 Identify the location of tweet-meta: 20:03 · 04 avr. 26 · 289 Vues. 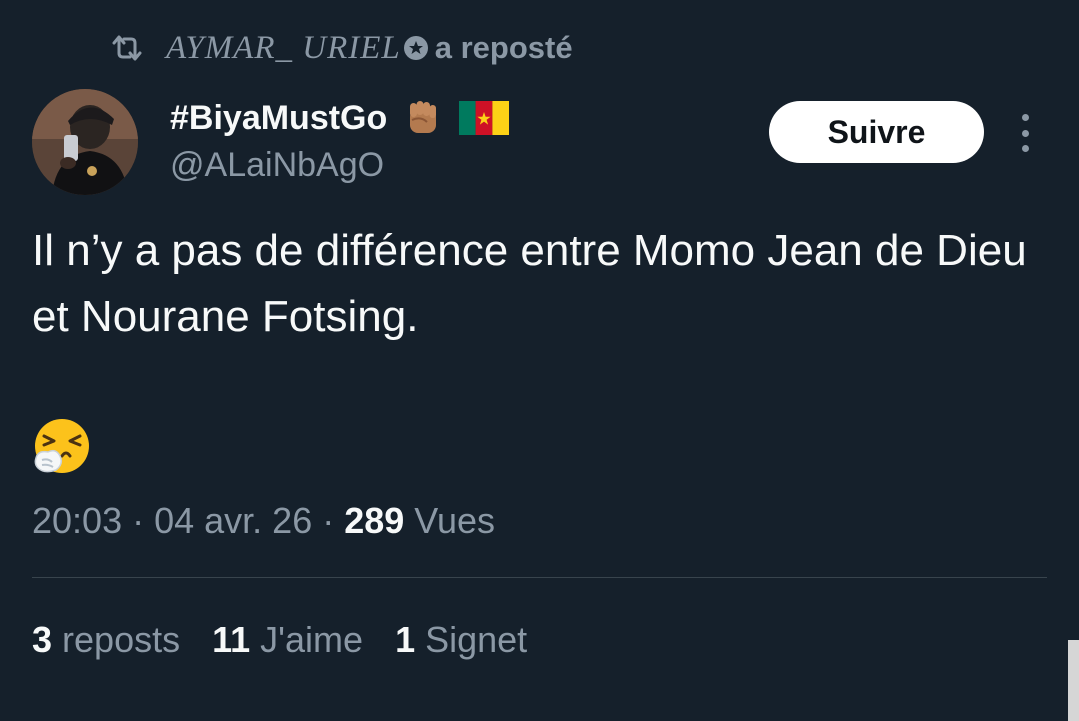
(263, 521).